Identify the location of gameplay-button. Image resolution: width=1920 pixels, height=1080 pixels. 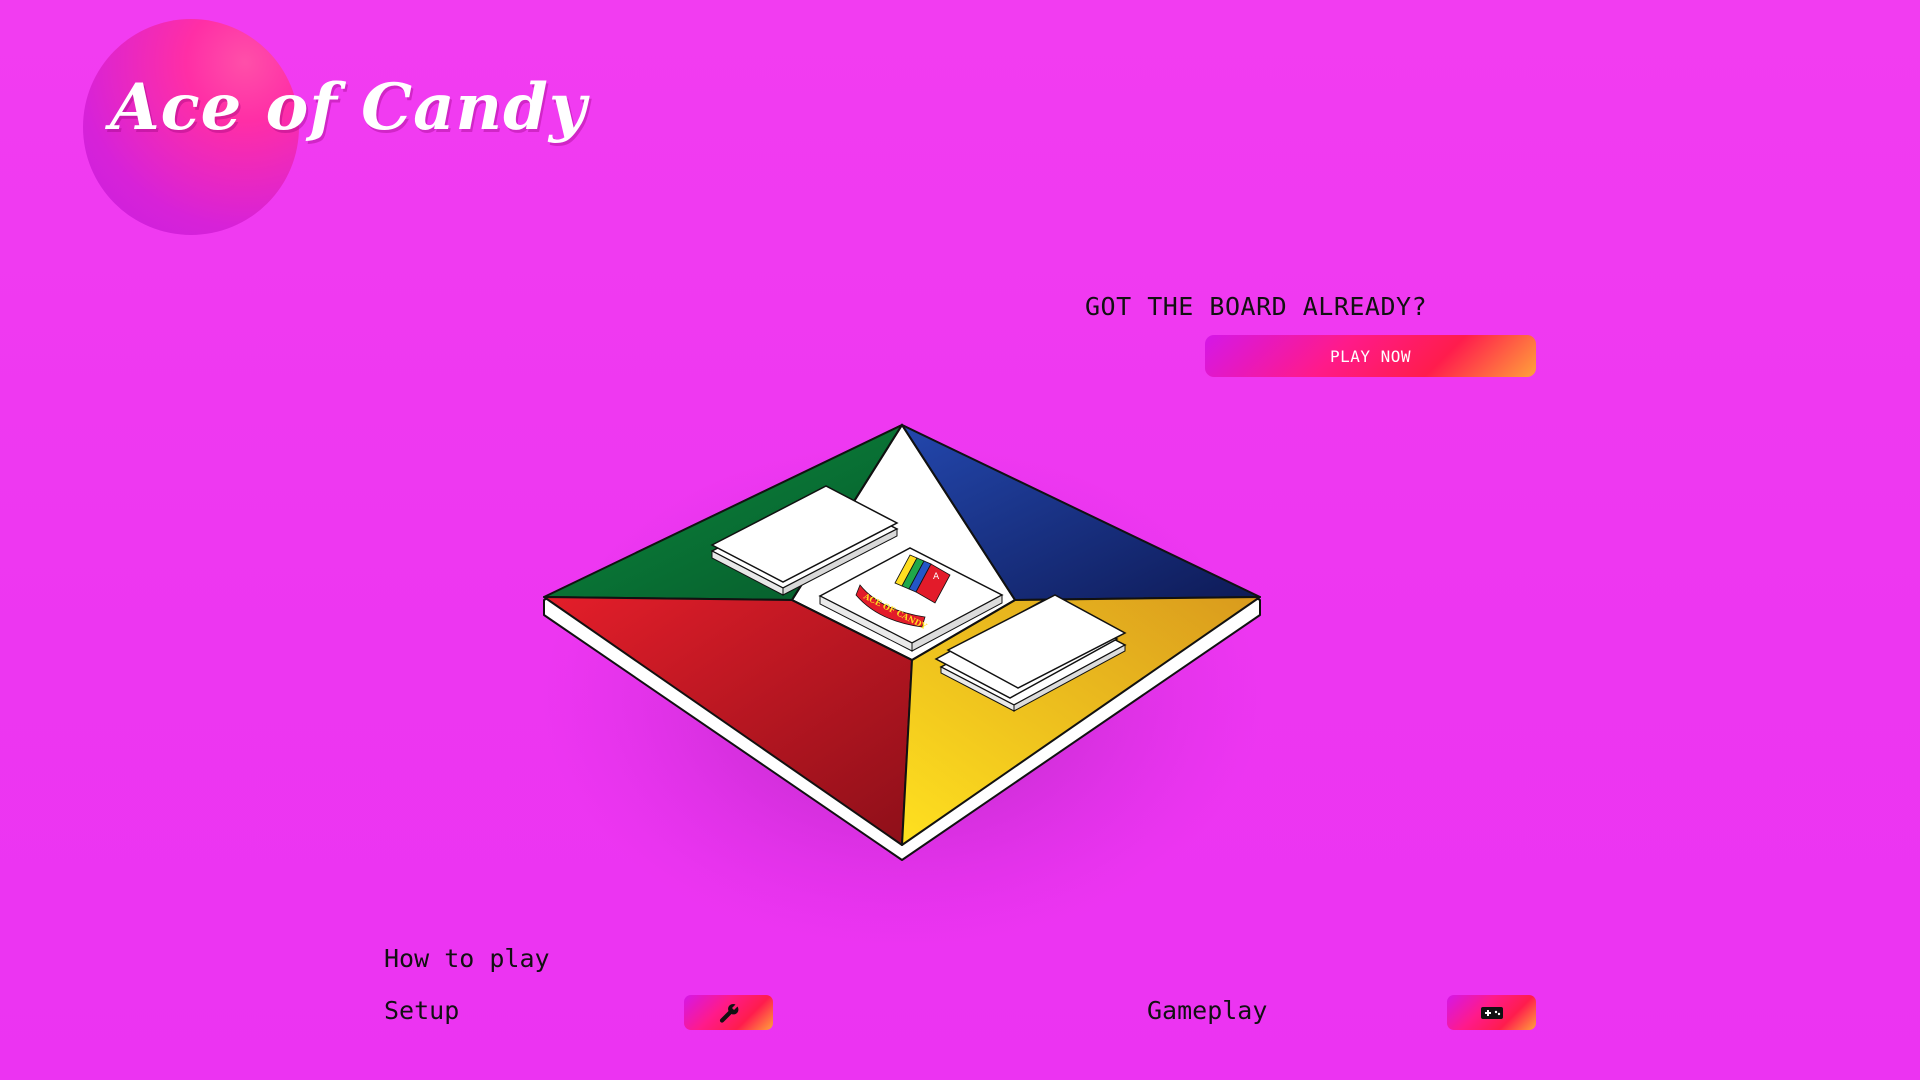
(1491, 1012).